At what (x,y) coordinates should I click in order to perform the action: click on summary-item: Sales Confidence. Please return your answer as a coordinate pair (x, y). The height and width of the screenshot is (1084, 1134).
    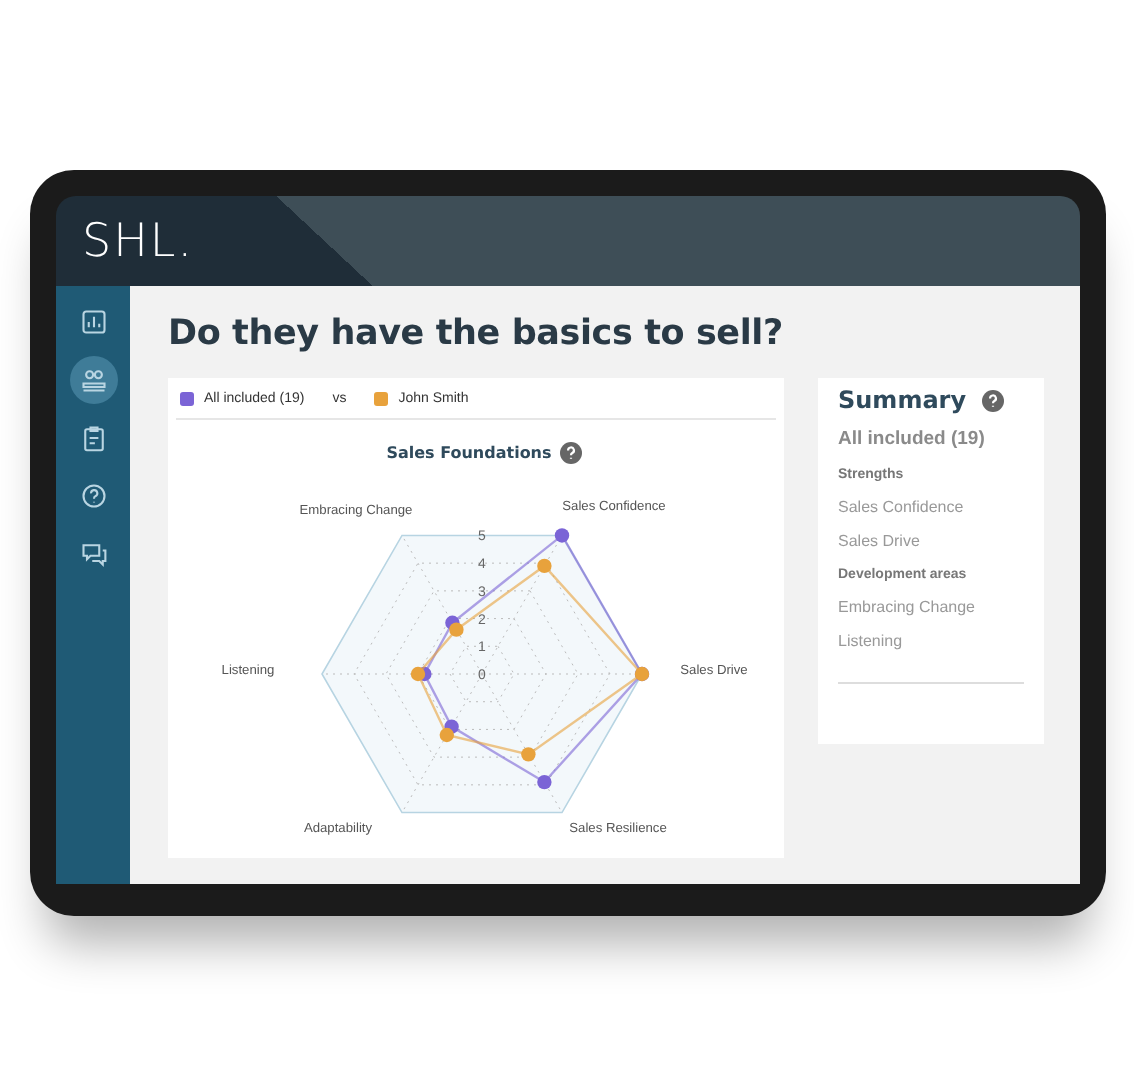
    Looking at the image, I should click on (902, 507).